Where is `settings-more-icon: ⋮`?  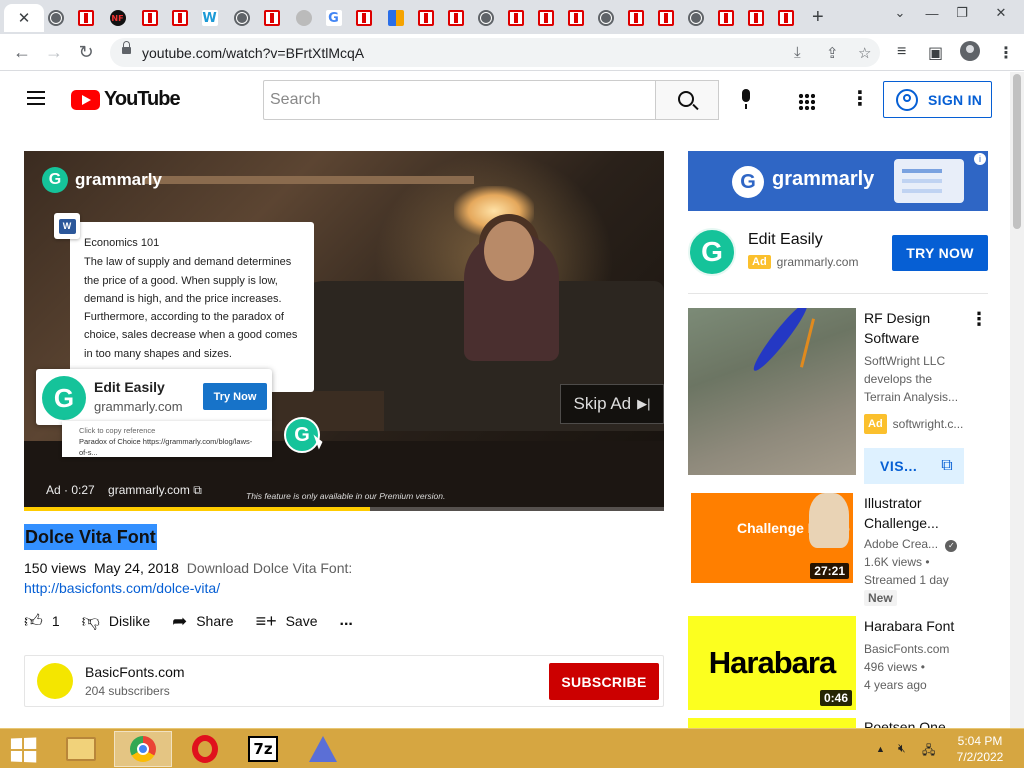
settings-more-icon: ⋮ is located at coordinates (860, 99).